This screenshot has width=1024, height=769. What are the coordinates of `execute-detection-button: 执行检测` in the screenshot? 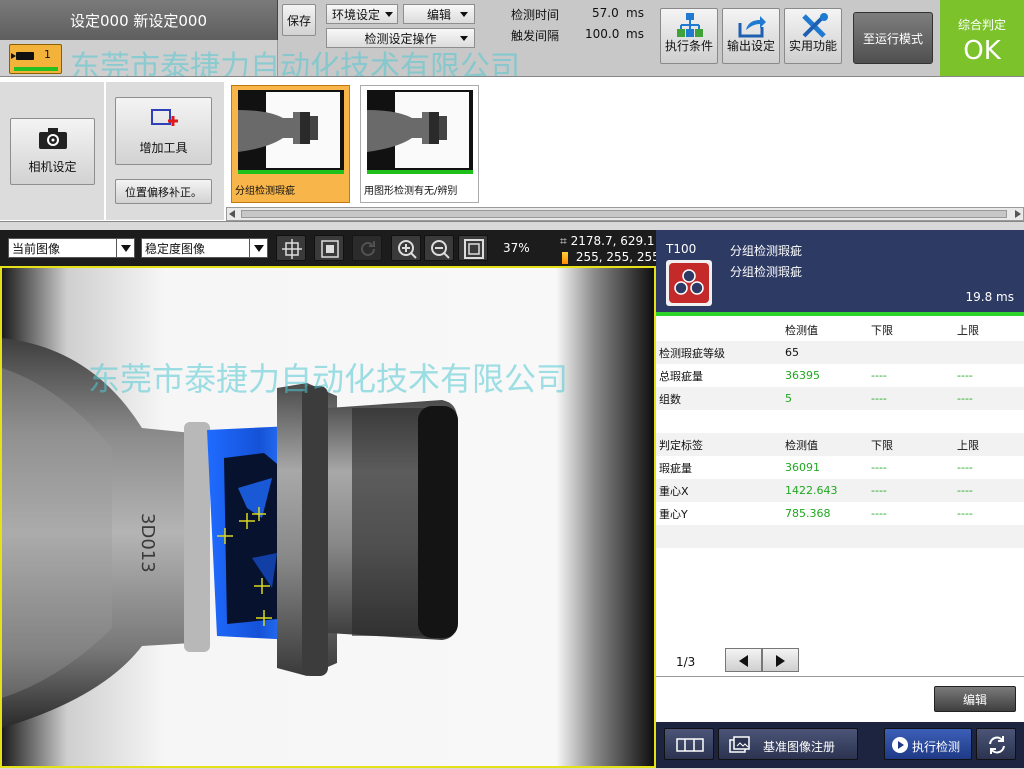 It's located at (928, 744).